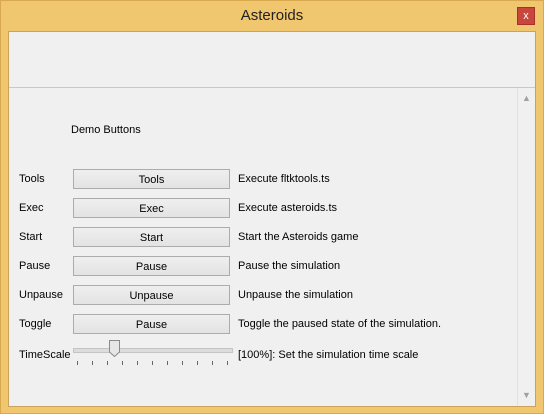  I want to click on row-desc-start: Start the Asteroids game, so click(298, 237).